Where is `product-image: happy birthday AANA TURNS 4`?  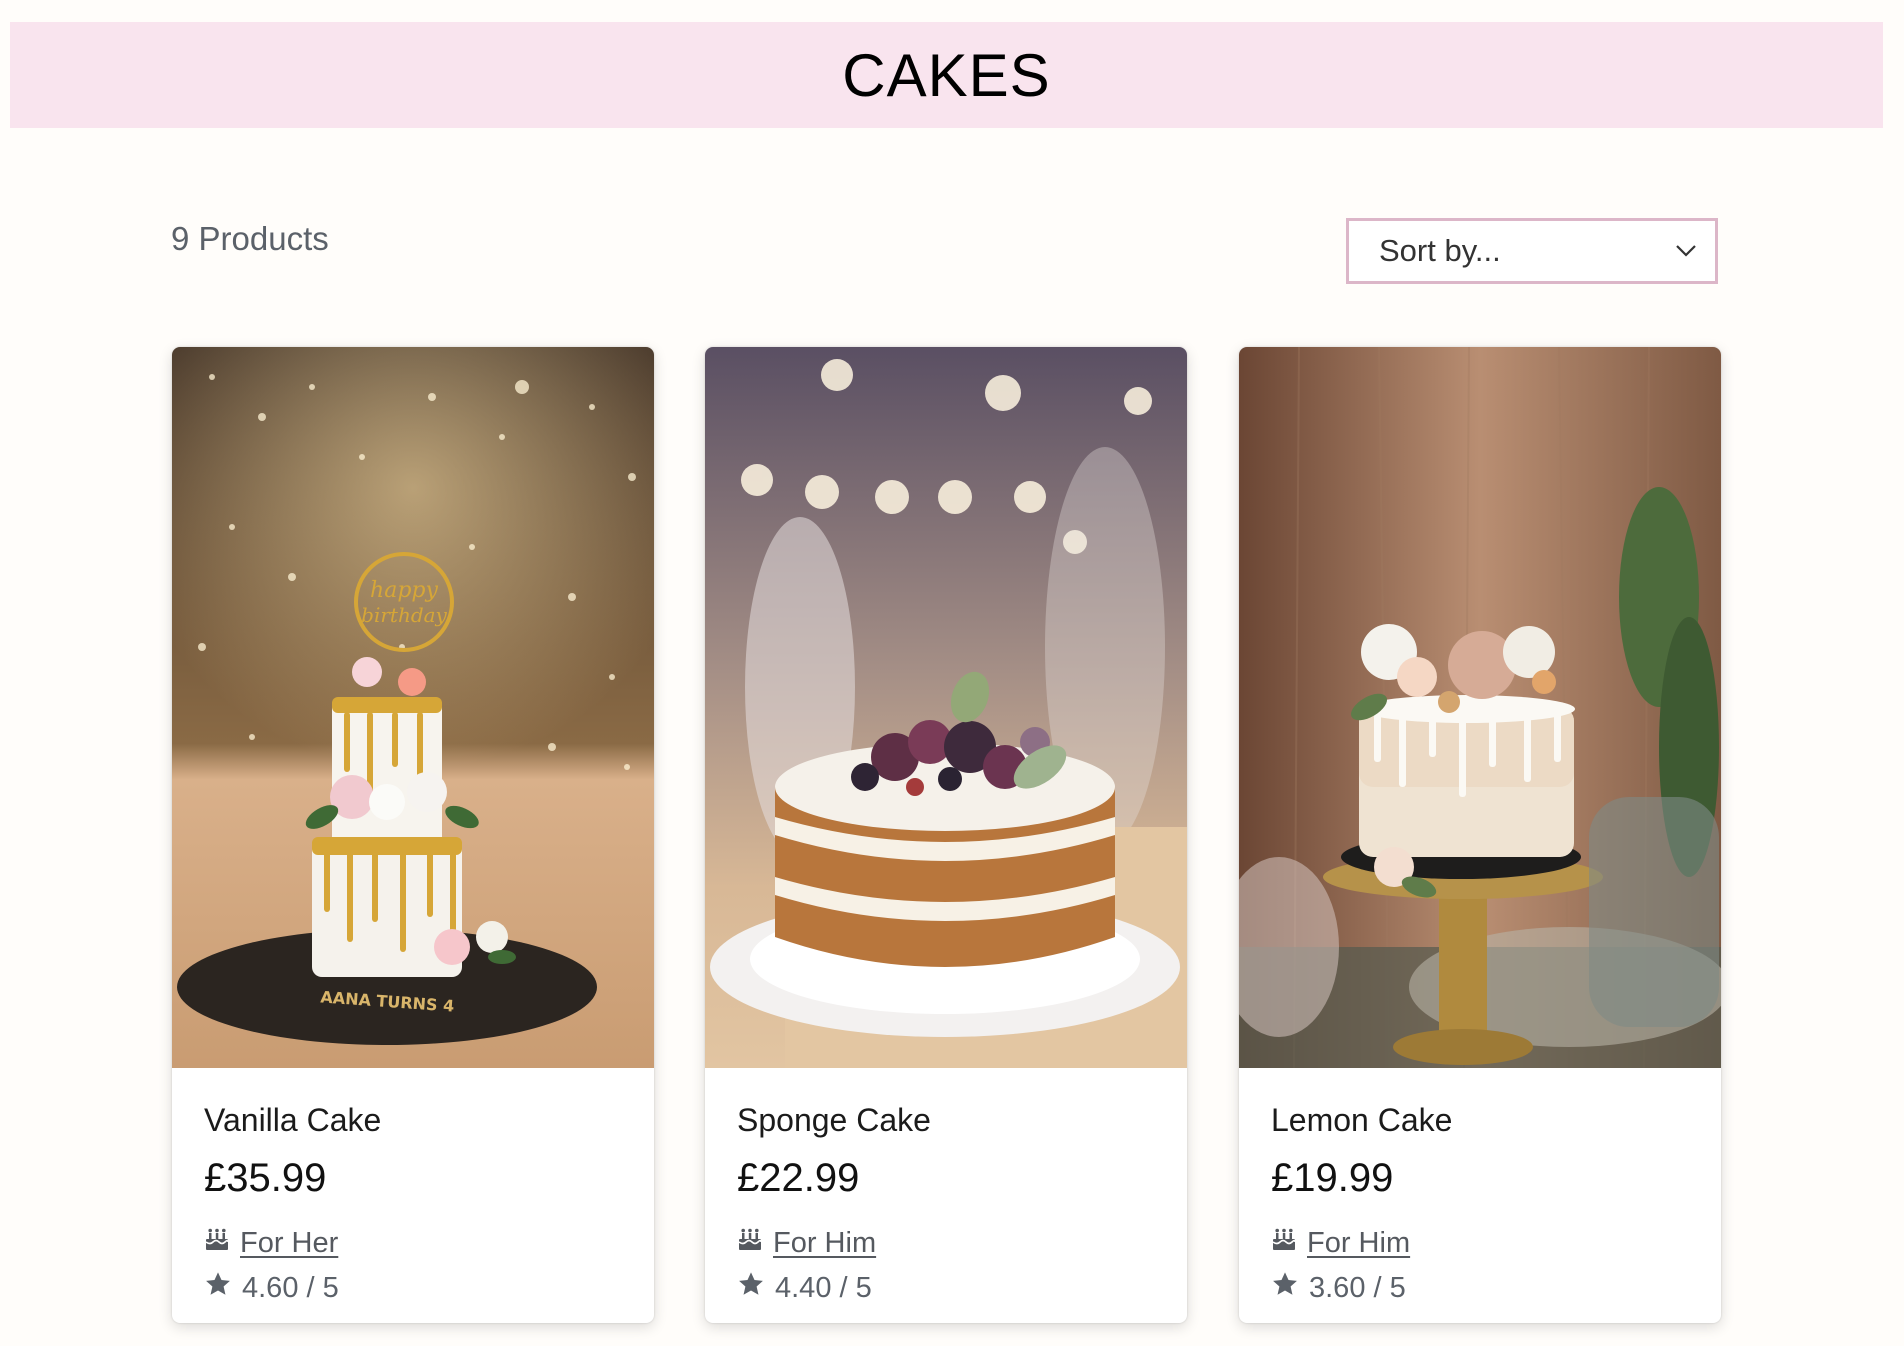
product-image: happy birthday AANA TURNS 4 is located at coordinates (413, 707).